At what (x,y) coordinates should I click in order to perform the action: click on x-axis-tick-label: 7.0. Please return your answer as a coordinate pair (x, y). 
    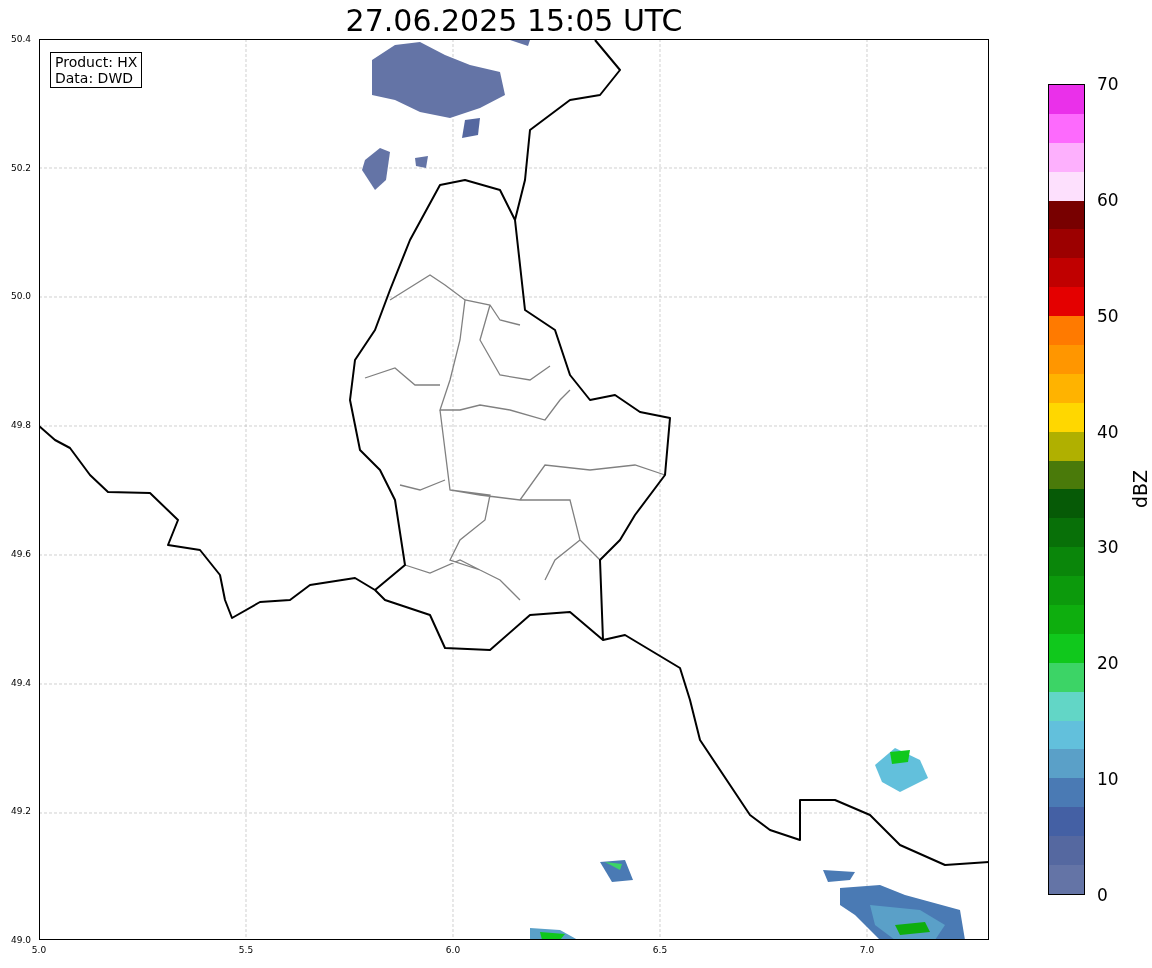
    Looking at the image, I should click on (867, 950).